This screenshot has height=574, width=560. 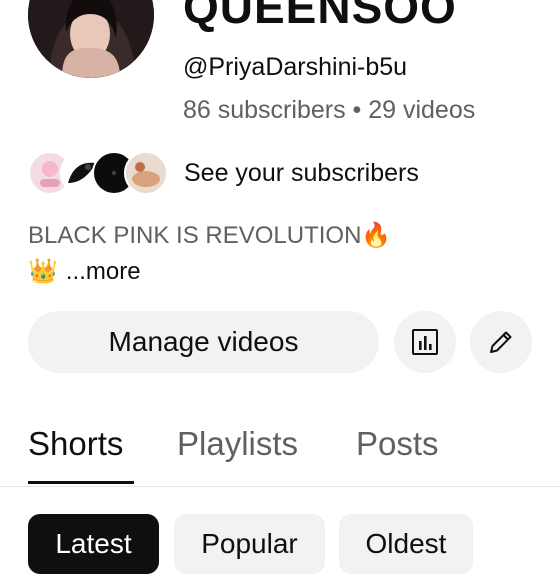 What do you see at coordinates (320, 16) in the screenshot?
I see `channel-title: QUEENSOO` at bounding box center [320, 16].